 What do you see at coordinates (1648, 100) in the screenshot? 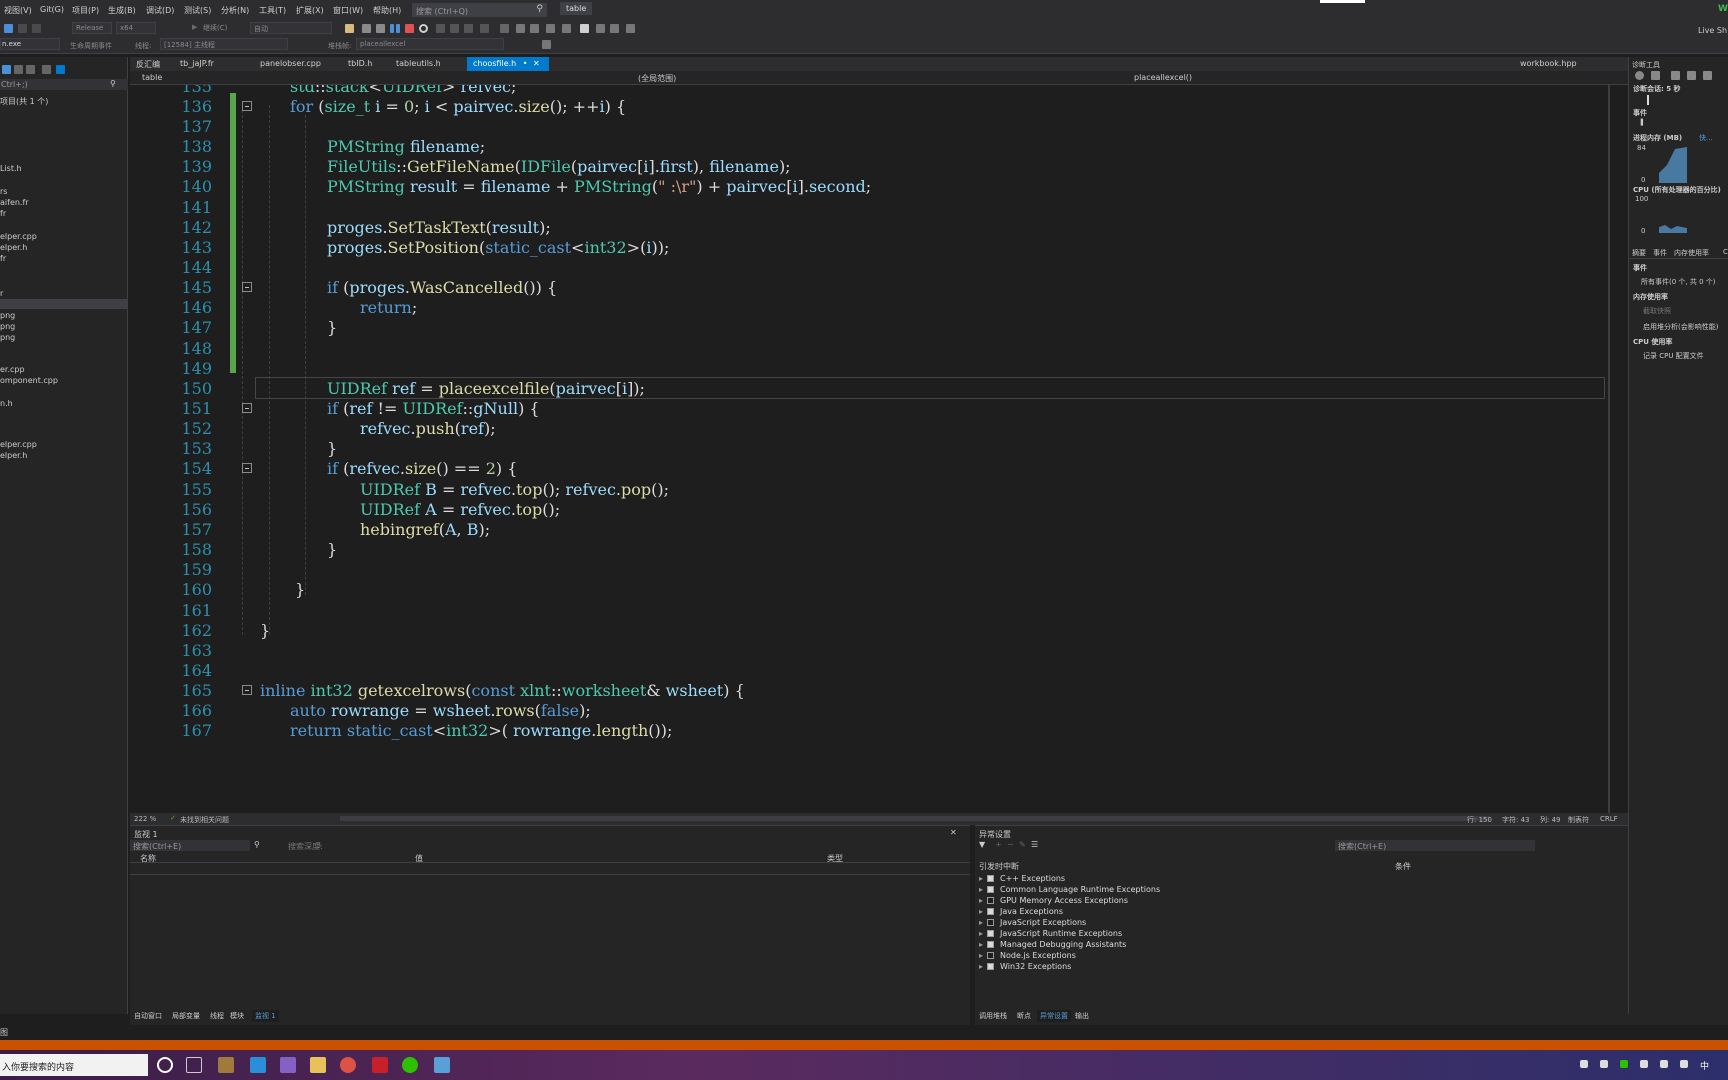
I see `timeline-marker` at bounding box center [1648, 100].